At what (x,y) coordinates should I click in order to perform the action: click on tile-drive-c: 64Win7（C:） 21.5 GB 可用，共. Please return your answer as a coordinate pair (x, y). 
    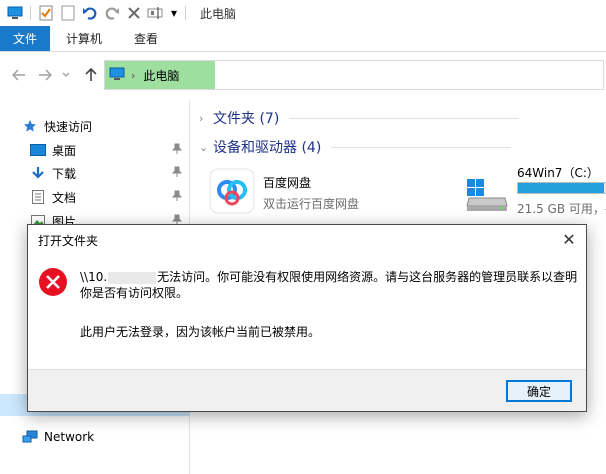
    Looking at the image, I should click on (535, 194).